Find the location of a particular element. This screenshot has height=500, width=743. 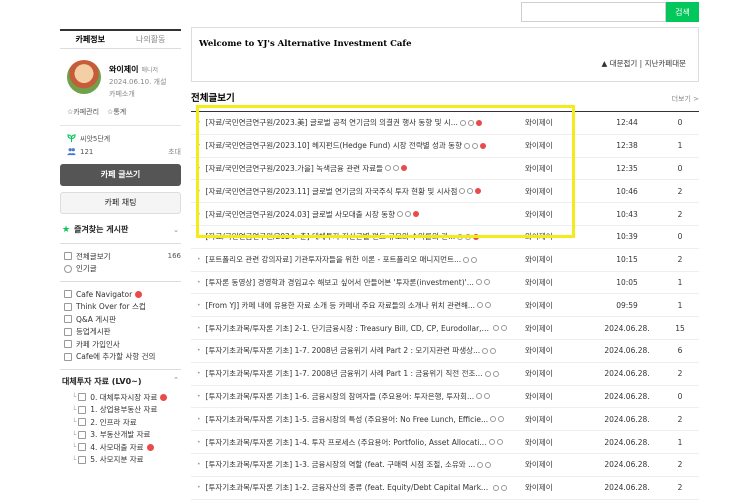

tab-cafe-info: 카페정보 is located at coordinates (90, 39).